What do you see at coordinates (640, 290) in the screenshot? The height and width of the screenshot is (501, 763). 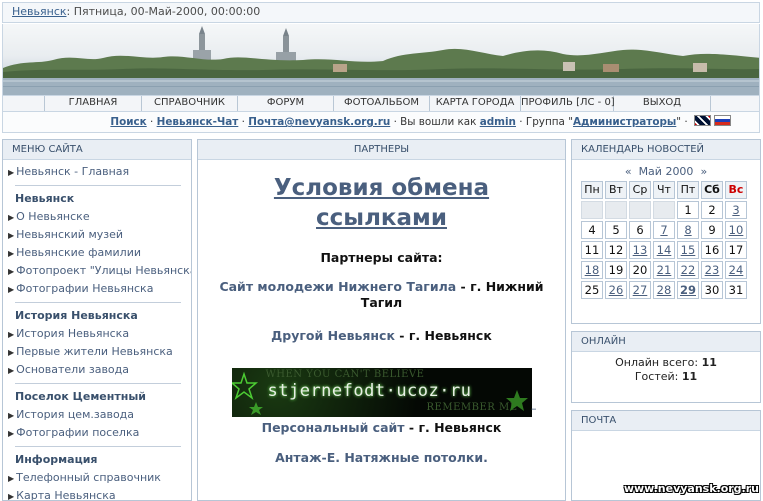 I see `calendar-day: 27` at bounding box center [640, 290].